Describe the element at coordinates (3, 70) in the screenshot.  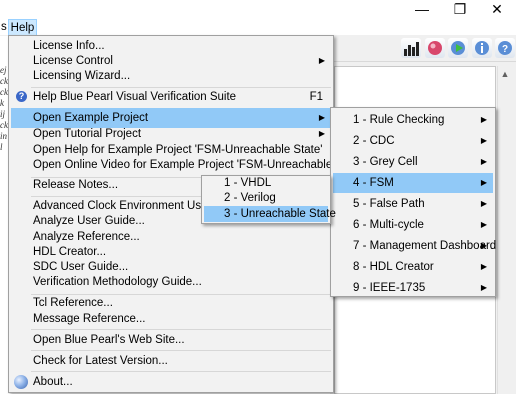
I see `left-panel-line: ej` at that location.